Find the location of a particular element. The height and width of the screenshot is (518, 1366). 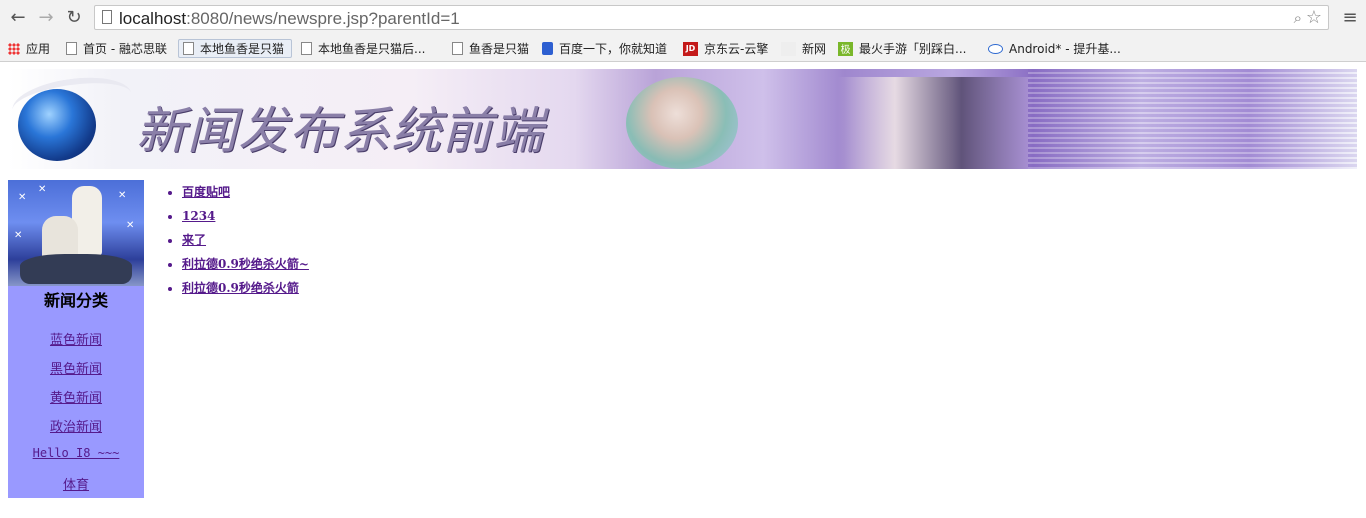

bookmark-item: 鱼香是只猫 is located at coordinates (490, 48).